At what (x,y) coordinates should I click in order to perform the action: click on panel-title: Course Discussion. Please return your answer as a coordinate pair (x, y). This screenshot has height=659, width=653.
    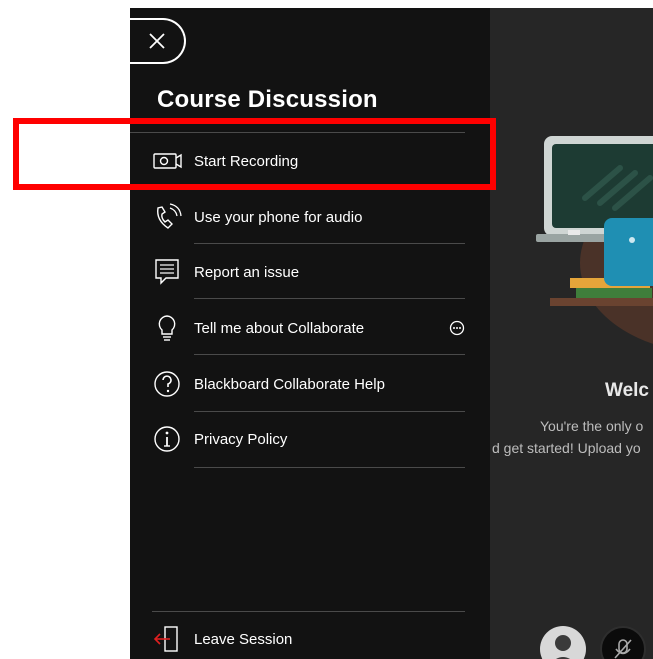
    Looking at the image, I should click on (267, 99).